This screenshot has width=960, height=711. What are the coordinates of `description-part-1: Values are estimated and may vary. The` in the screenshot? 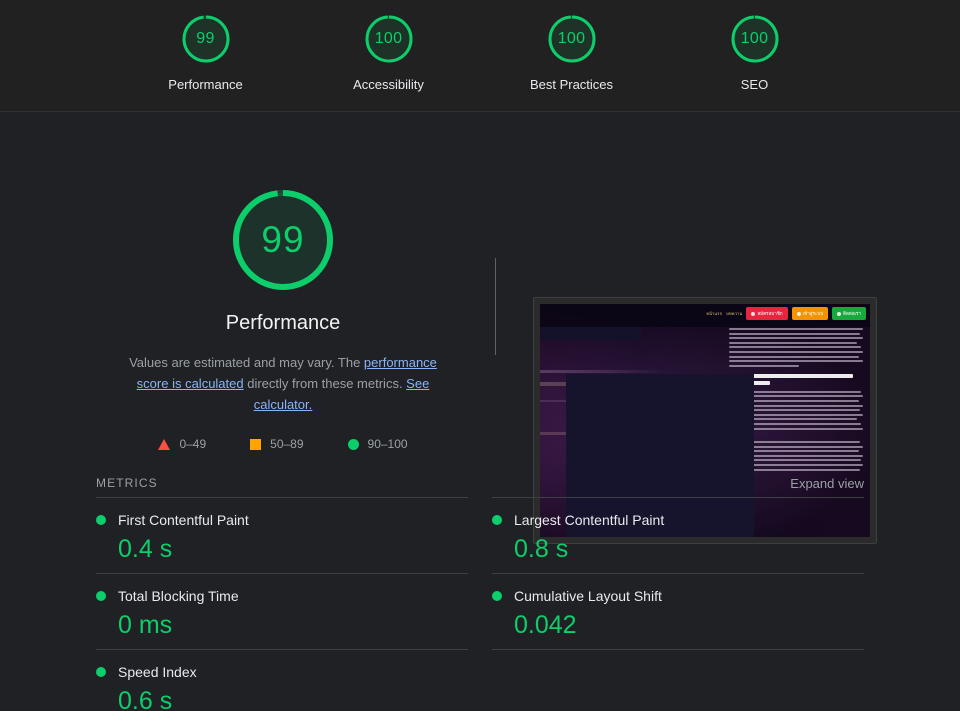 It's located at (246, 362).